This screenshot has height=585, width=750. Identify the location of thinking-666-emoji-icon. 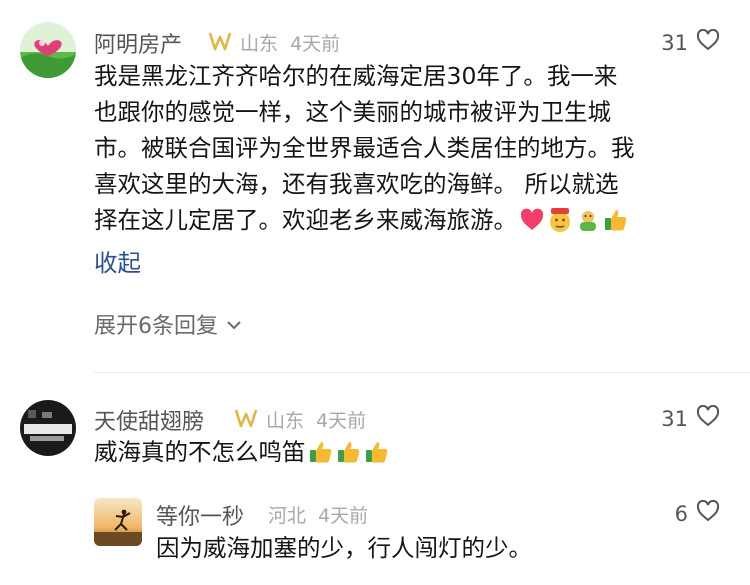
(560, 220).